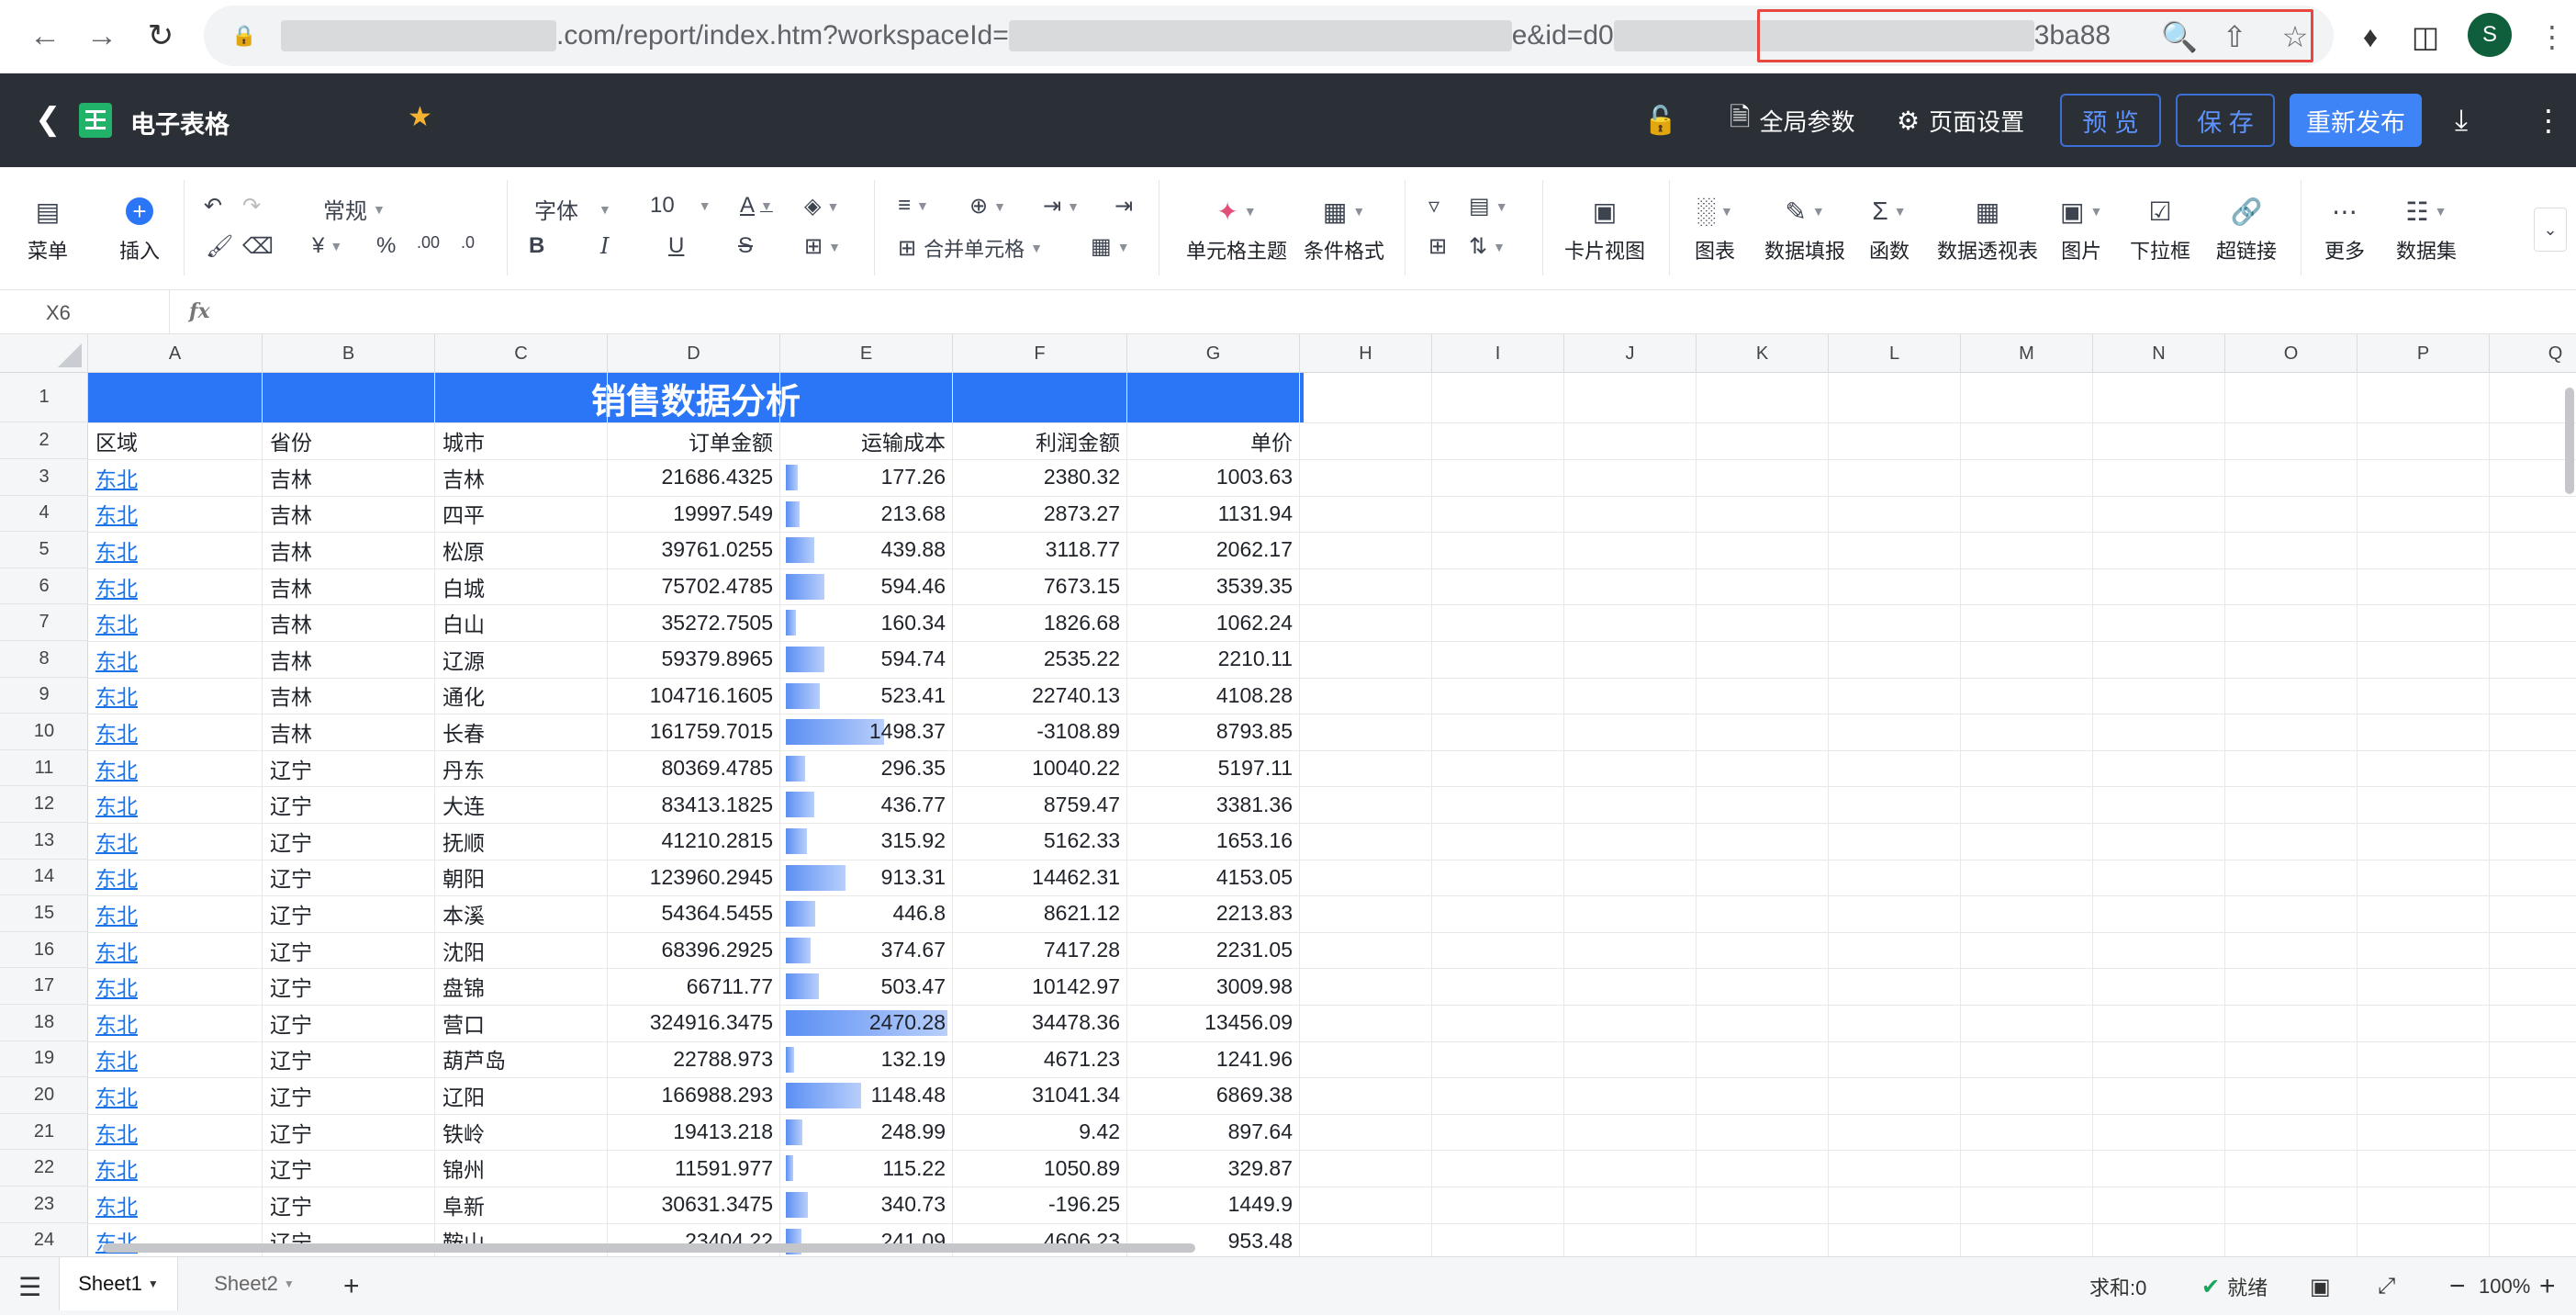  Describe the element at coordinates (694, 986) in the screenshot. I see `table-cell: 66711.77` at that location.